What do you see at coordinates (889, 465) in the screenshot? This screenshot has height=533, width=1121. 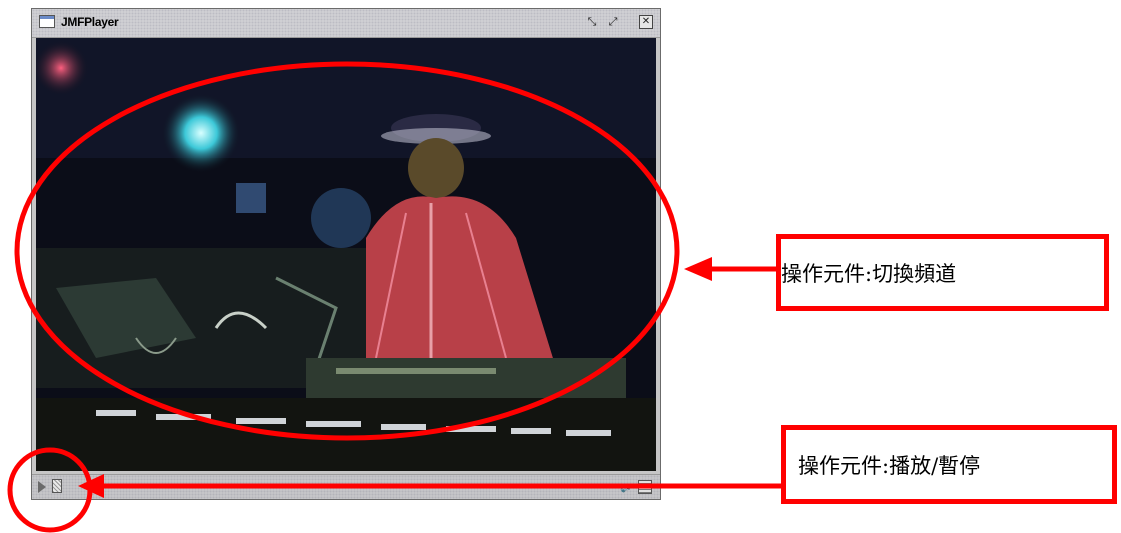 I see `play-pause-callout-text: 操作元件:播放/暫停` at bounding box center [889, 465].